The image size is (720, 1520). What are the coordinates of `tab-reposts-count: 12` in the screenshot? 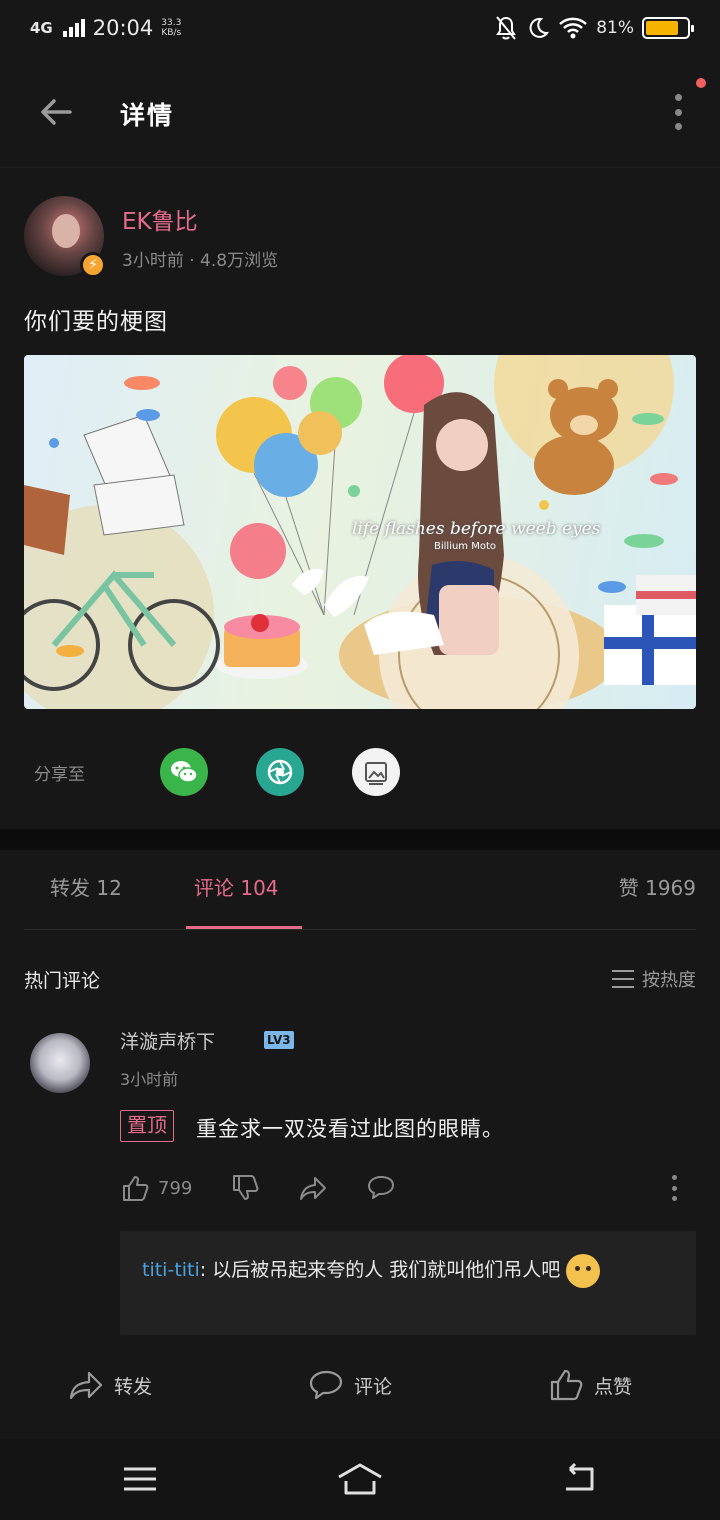 It's located at (109, 888).